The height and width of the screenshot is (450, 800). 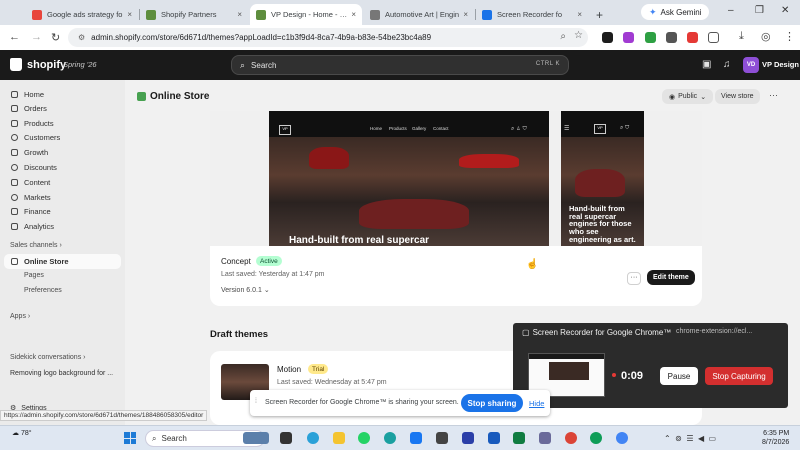 What do you see at coordinates (37, 14) in the screenshot?
I see `tab-favicon-icon` at bounding box center [37, 14].